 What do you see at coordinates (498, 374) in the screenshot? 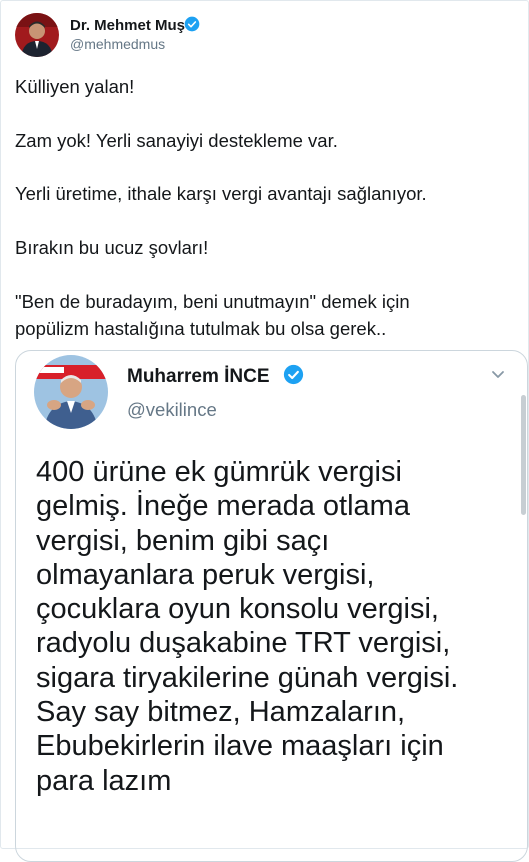
I see `chevron-down-icon` at bounding box center [498, 374].